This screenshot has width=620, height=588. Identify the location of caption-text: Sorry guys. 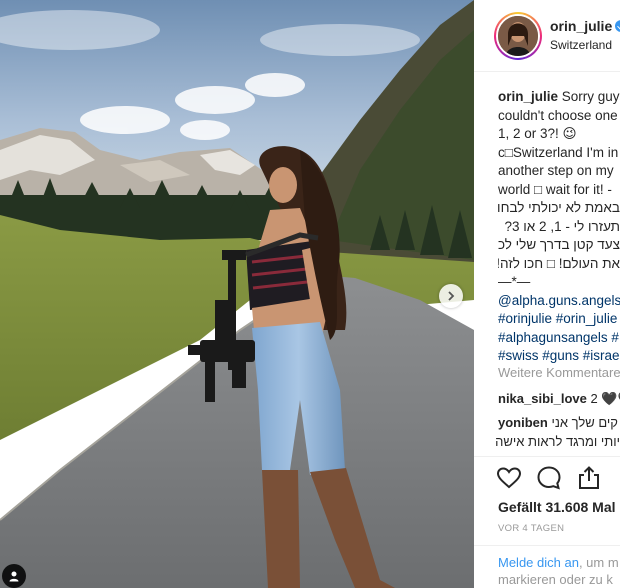
(589, 96).